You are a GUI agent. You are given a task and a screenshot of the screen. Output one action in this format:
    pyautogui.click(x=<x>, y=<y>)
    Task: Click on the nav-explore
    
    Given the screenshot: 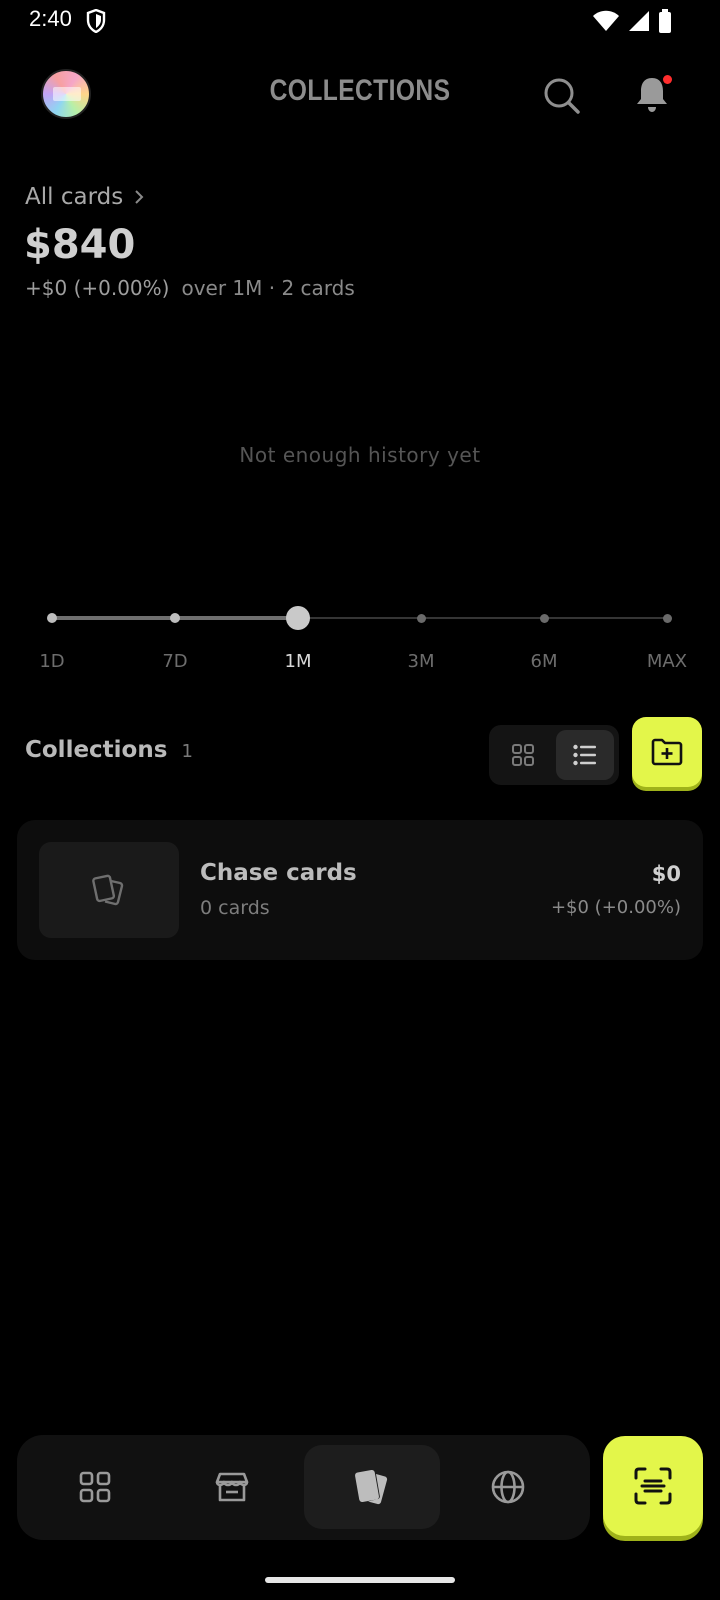 What is the action you would take?
    pyautogui.click(x=508, y=1487)
    